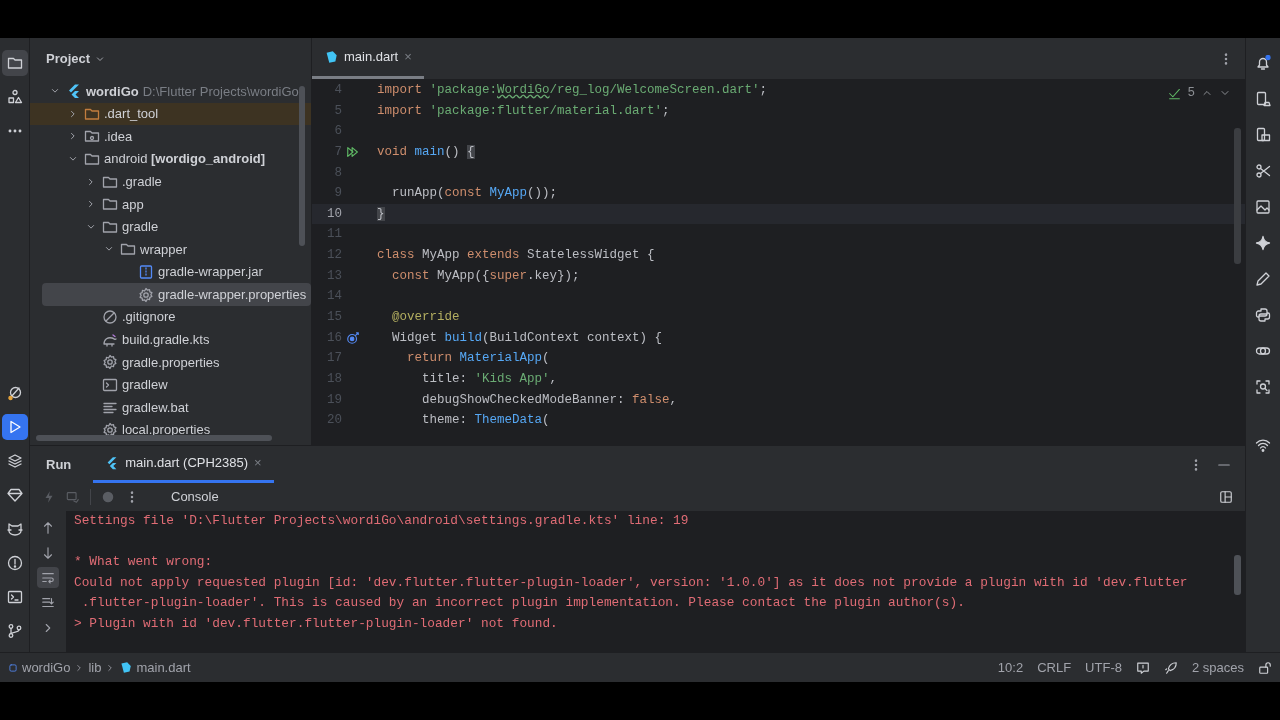 Image resolution: width=1280 pixels, height=720 pixels. What do you see at coordinates (1263, 171) in the screenshot?
I see `scissors-icon` at bounding box center [1263, 171].